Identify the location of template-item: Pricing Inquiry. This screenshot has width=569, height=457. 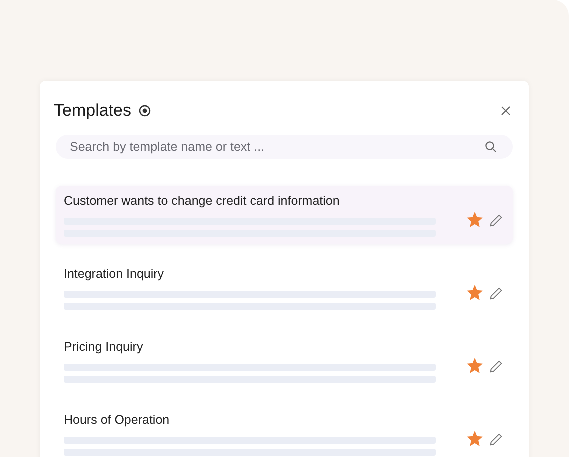
(284, 361).